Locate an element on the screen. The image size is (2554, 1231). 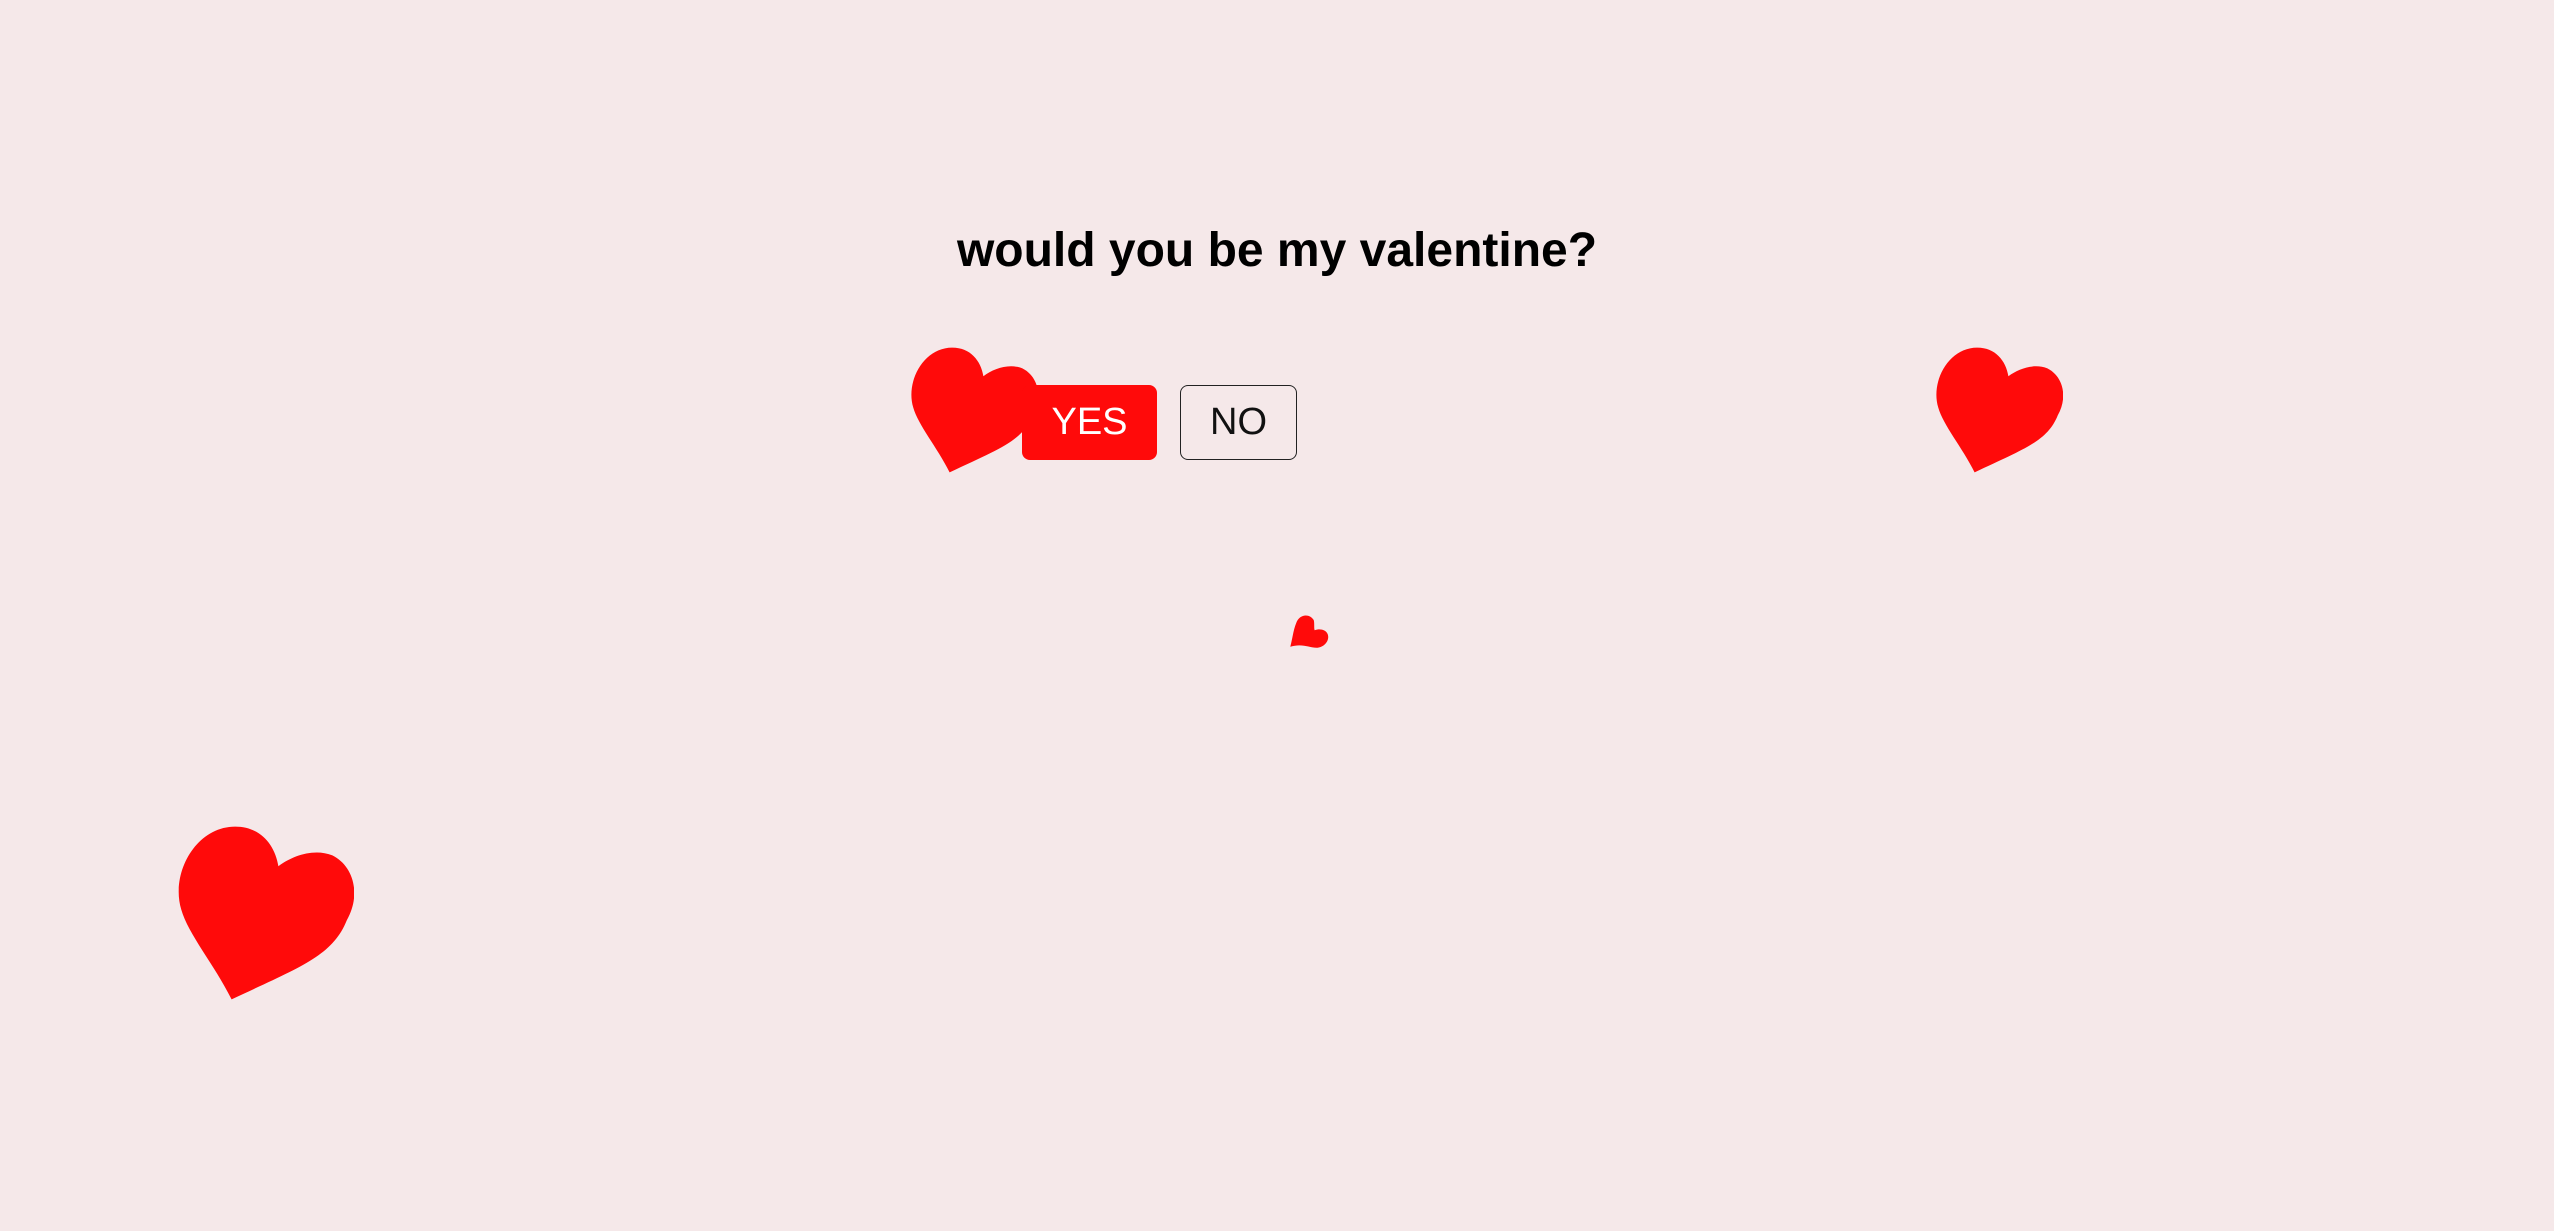
page-title: would you be my valentine? is located at coordinates (1277, 250).